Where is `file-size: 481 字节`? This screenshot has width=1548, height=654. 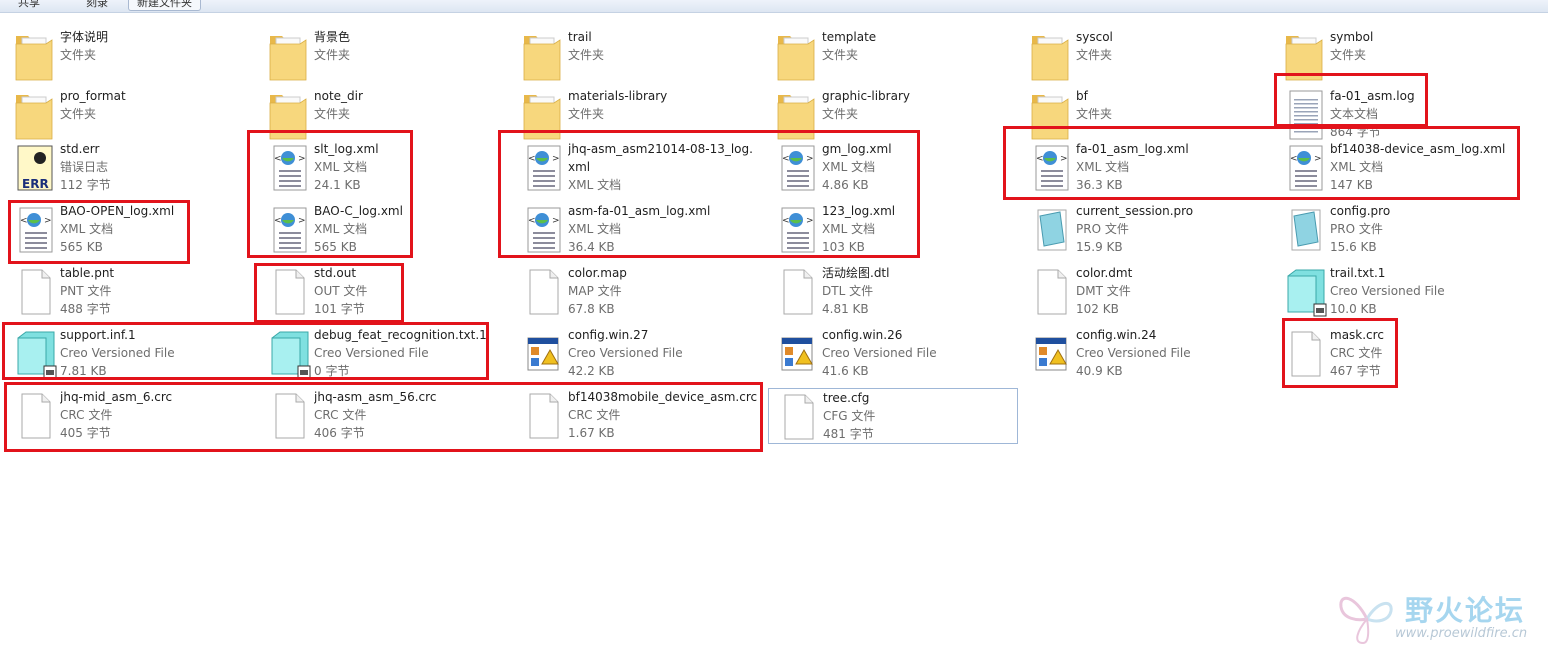 file-size: 481 字节 is located at coordinates (848, 434).